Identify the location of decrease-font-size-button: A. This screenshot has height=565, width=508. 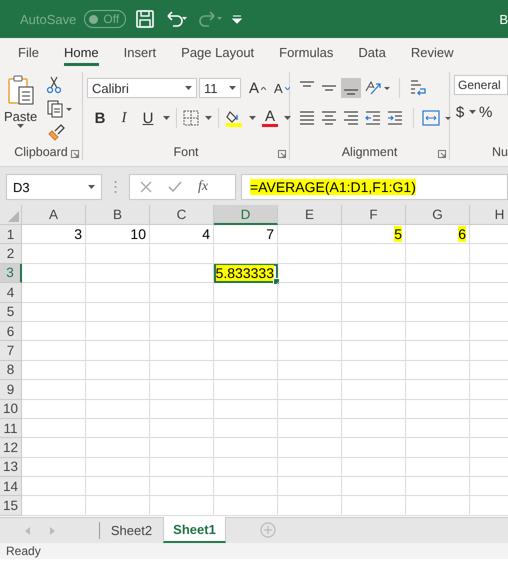
(278, 88).